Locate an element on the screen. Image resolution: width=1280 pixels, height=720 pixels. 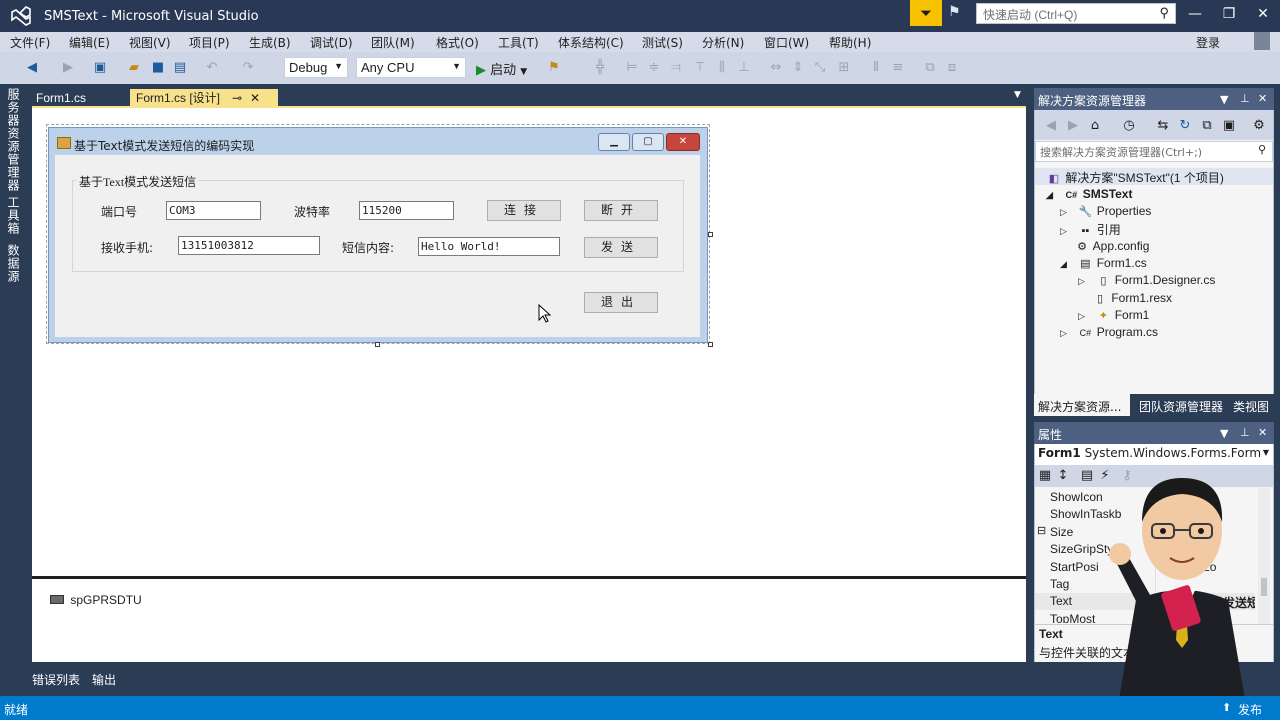
save-icon: ■ is located at coordinates (158, 68).